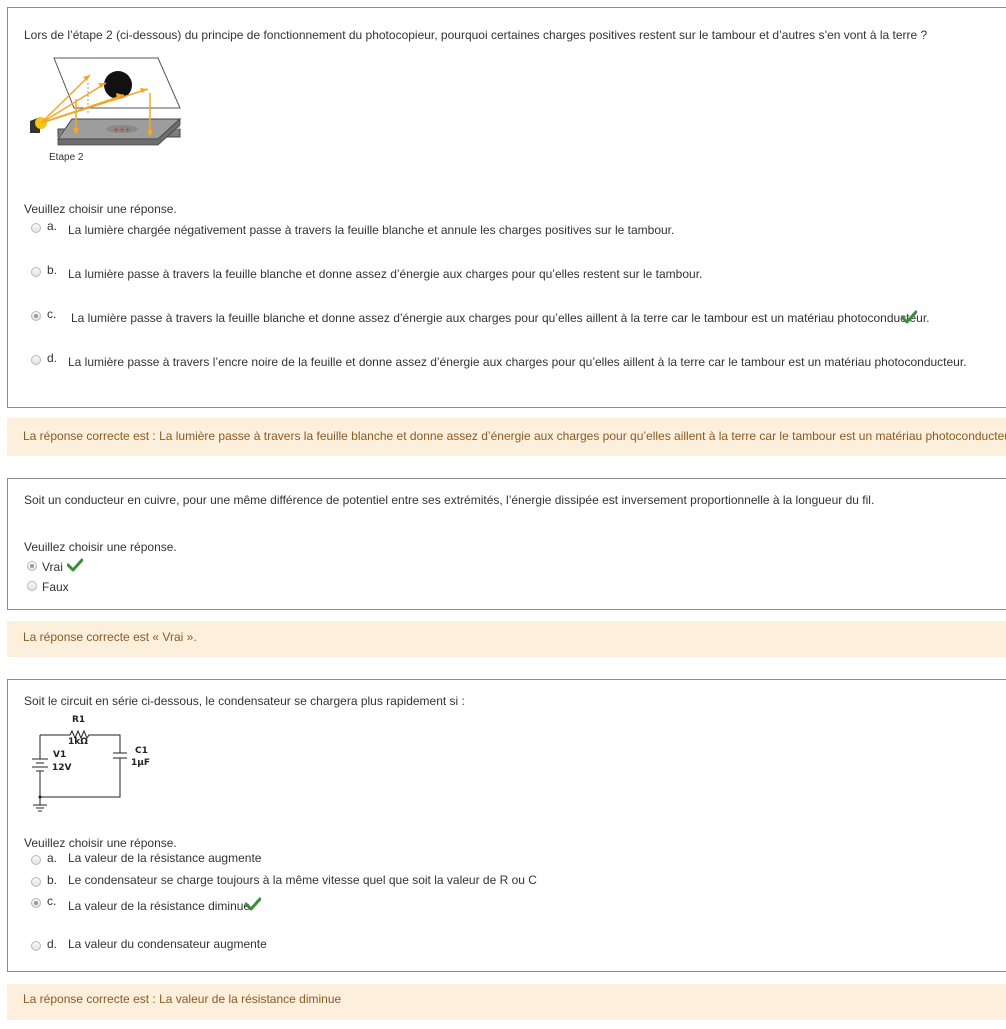 The image size is (1006, 1029). I want to click on v1-name: V1, so click(59, 755).